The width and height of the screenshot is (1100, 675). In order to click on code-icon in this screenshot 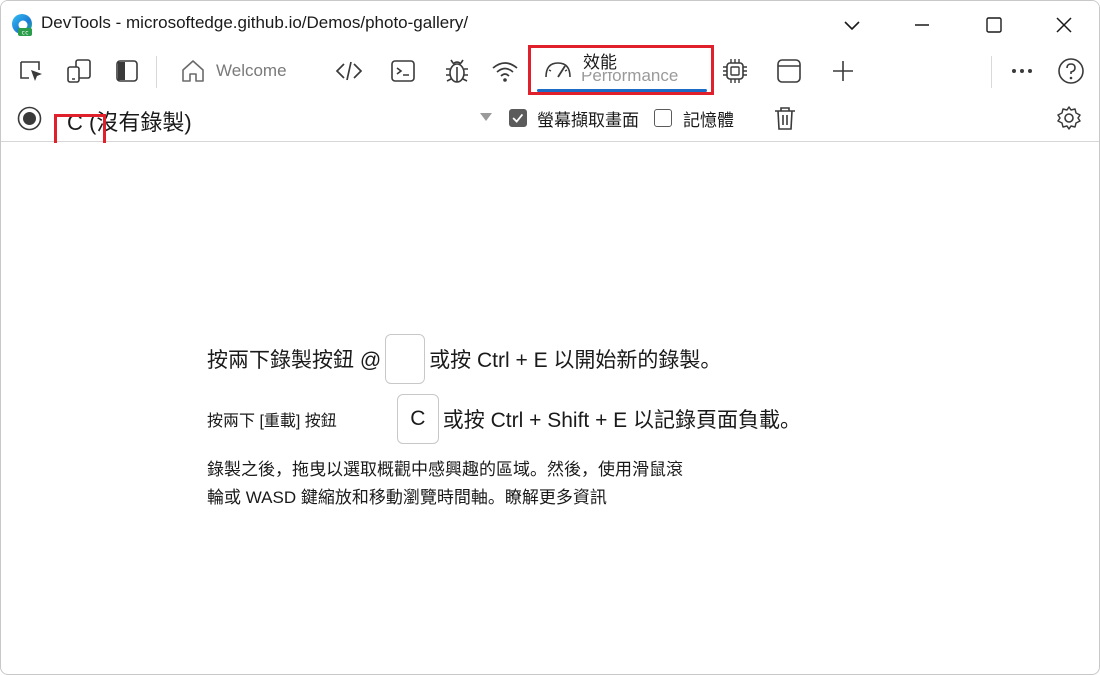, I will do `click(349, 71)`.